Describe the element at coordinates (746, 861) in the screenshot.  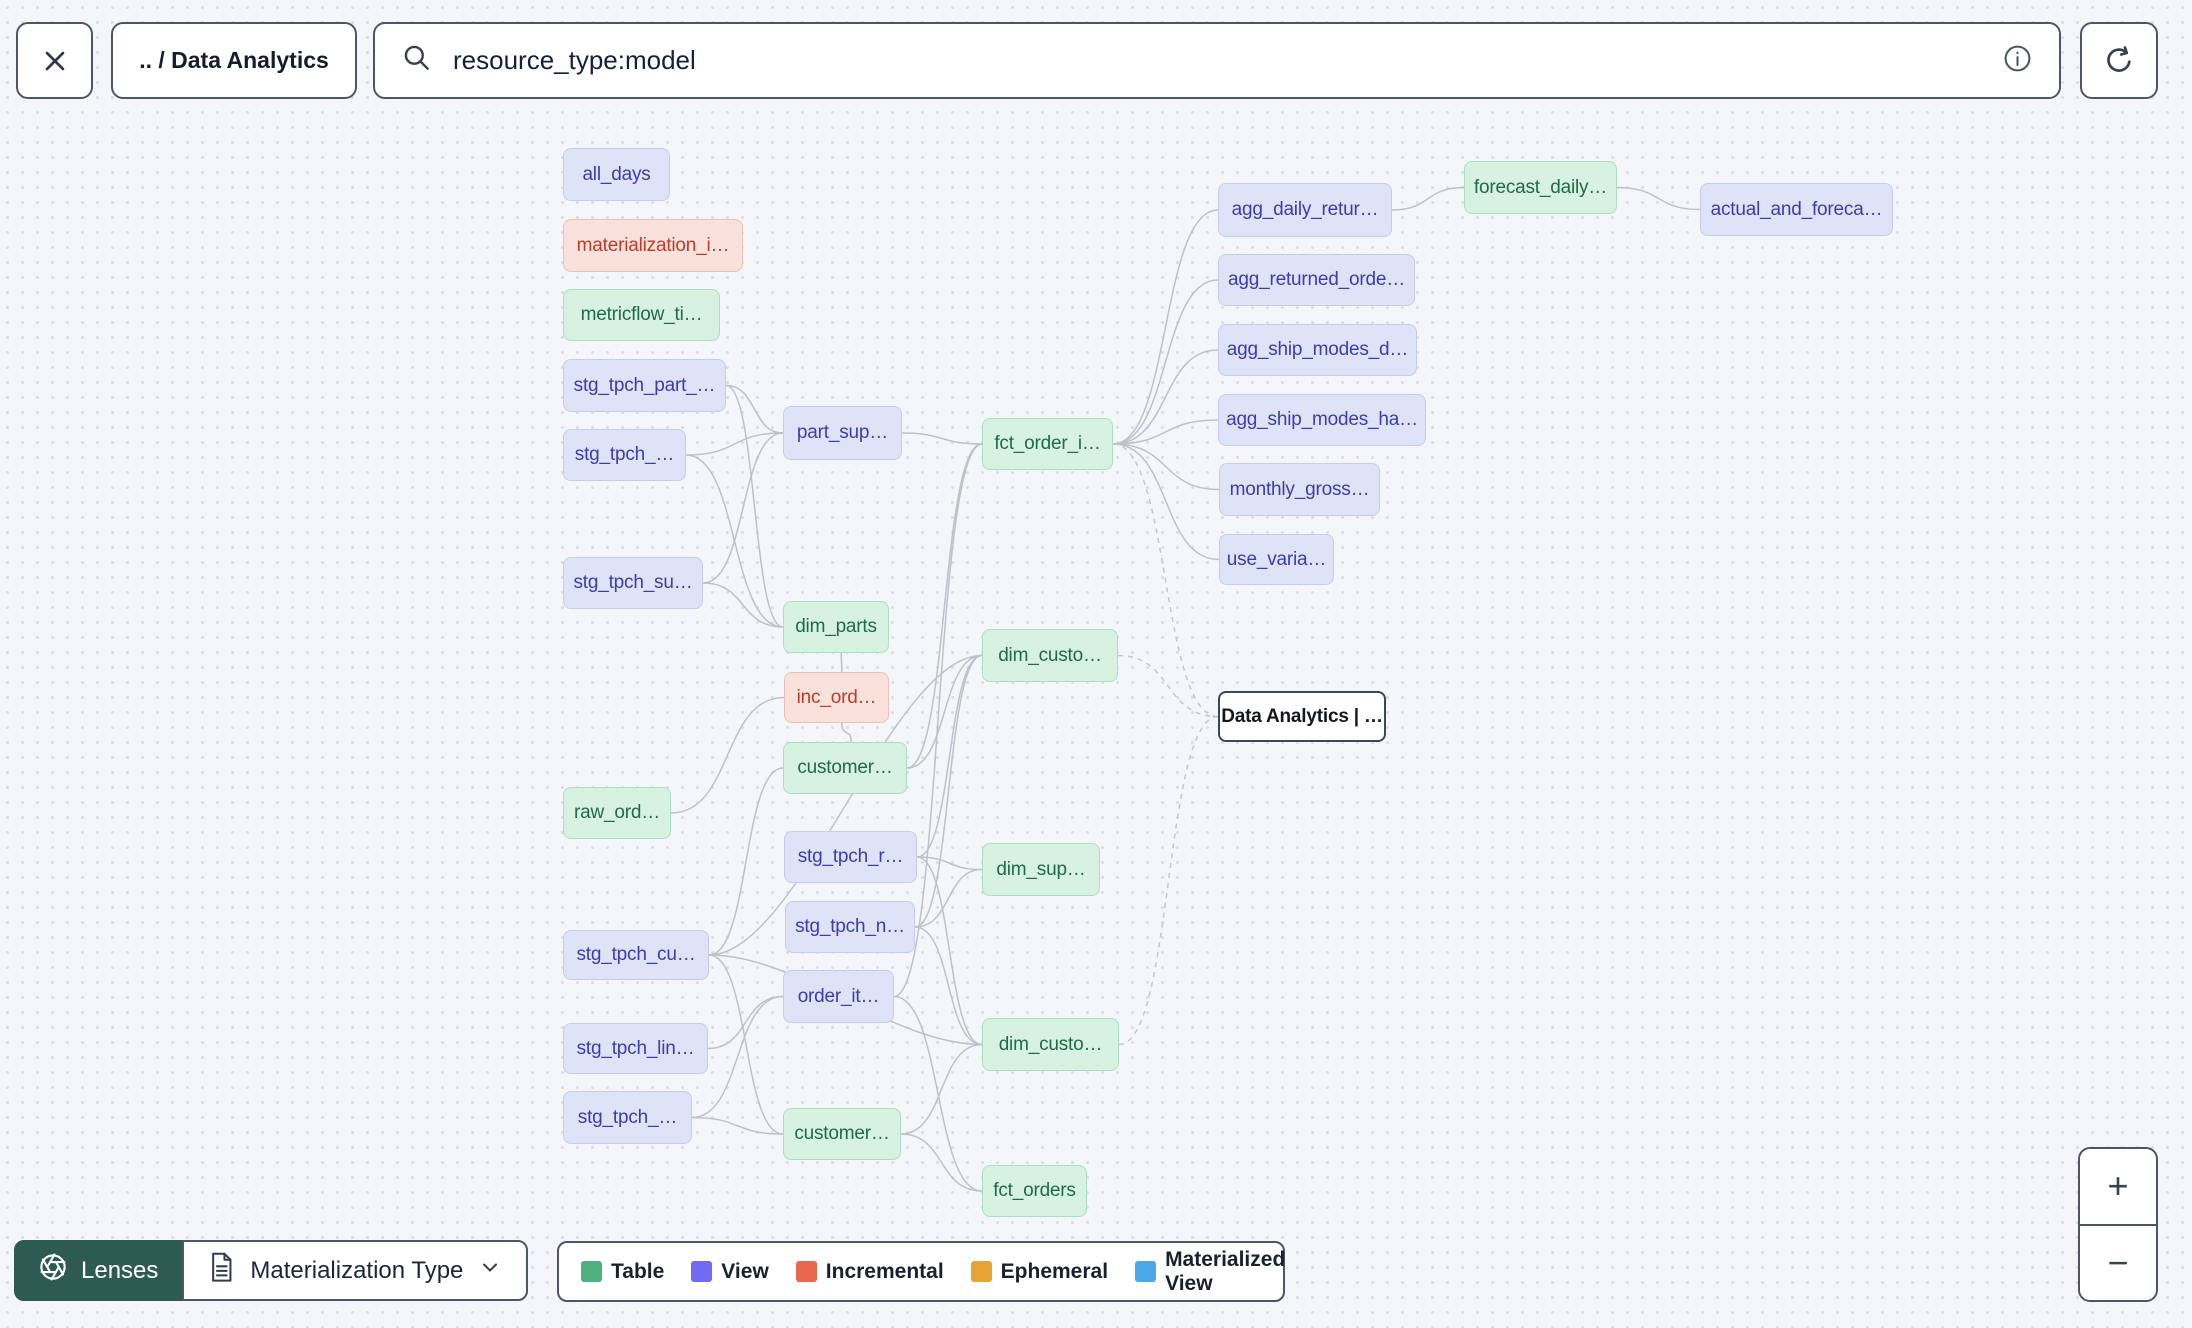
I see `edge-stg_tpch_cu-to-customer_a` at that location.